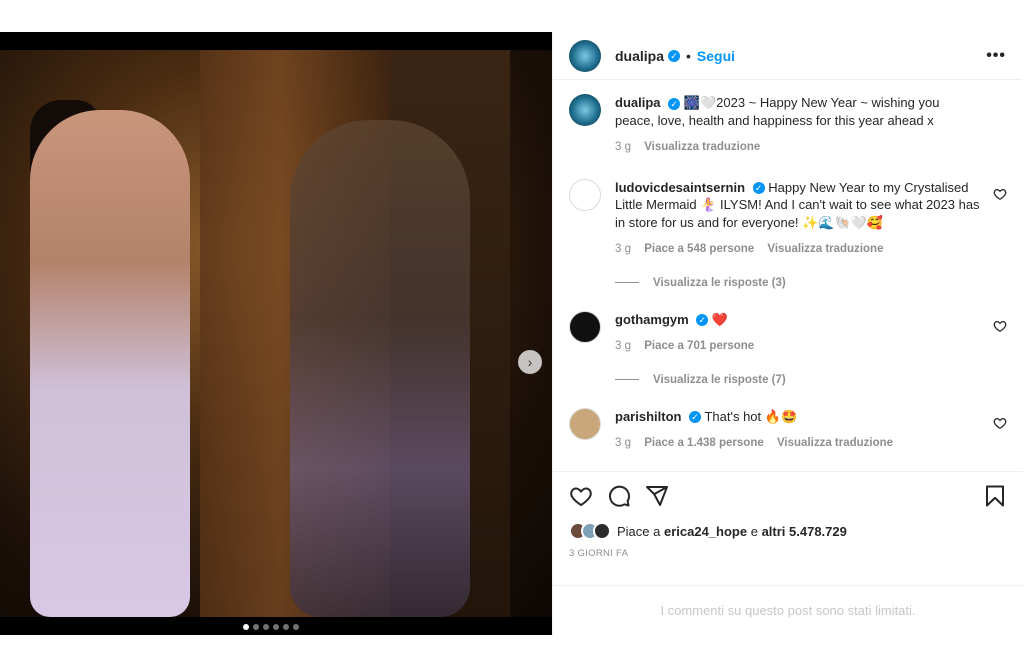 The width and height of the screenshot is (1024, 659). I want to click on liker-avatar, so click(602, 531).